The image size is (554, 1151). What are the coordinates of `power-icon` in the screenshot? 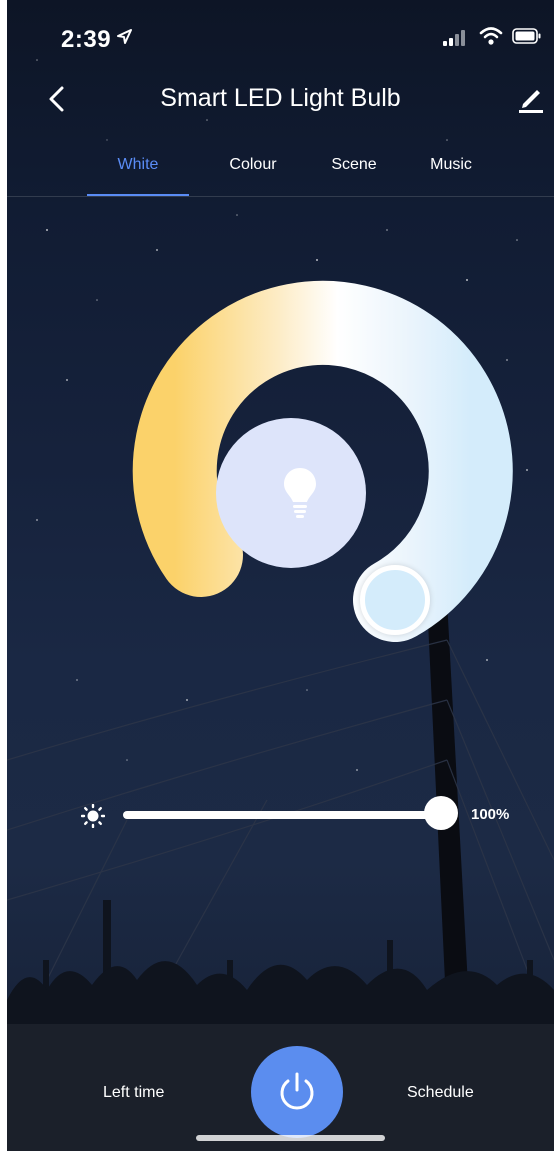 It's located at (297, 1091).